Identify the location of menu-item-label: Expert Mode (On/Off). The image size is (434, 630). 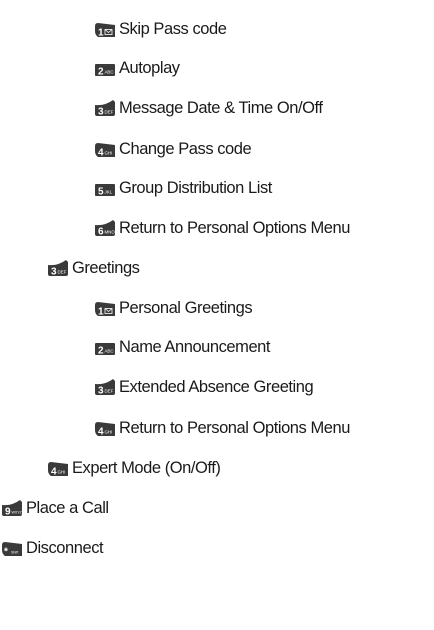
(146, 467).